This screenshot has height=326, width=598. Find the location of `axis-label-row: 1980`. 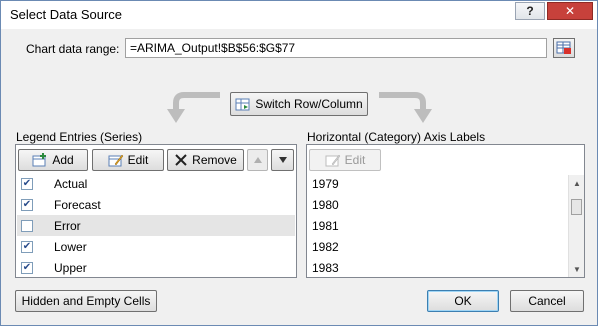

axis-label-row: 1980 is located at coordinates (438, 204).